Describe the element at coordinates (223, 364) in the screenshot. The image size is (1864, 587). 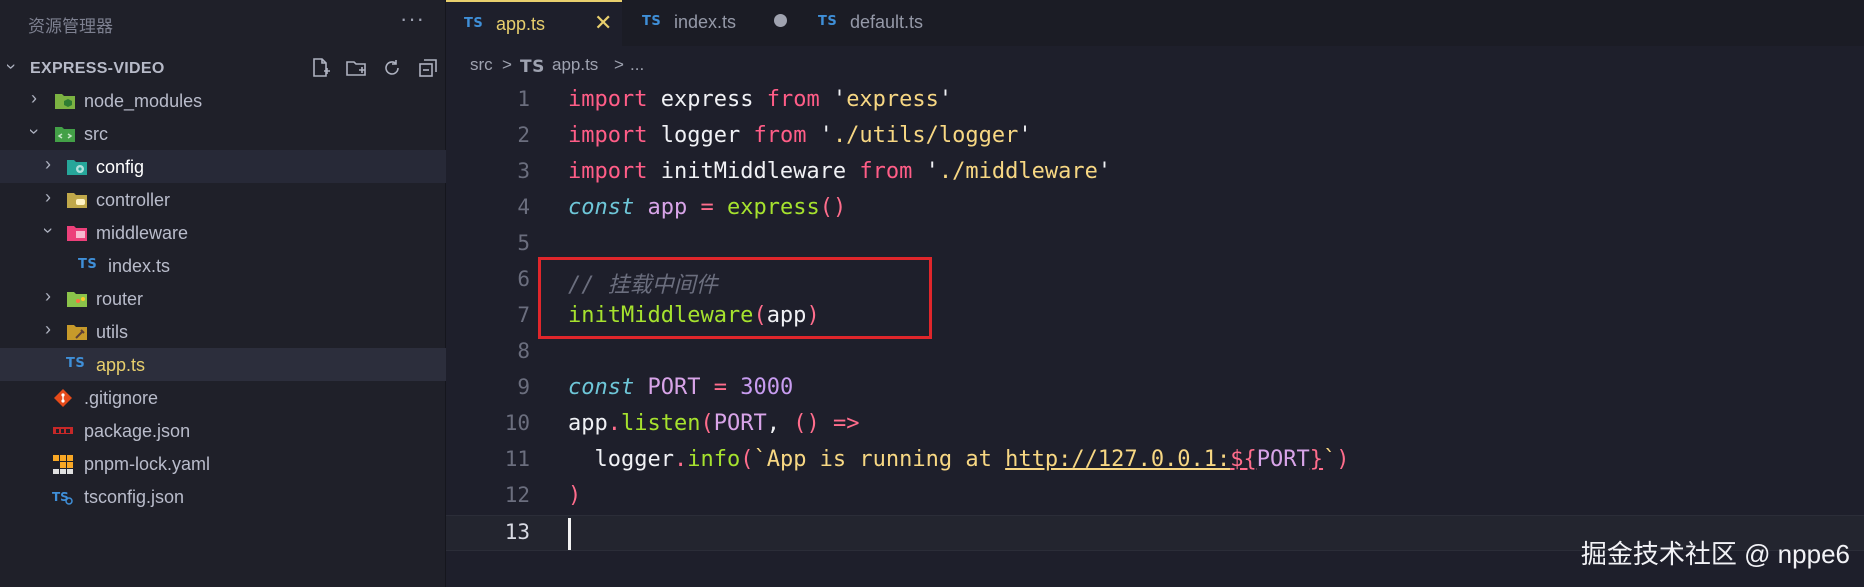
I see `tree-item-app-ts: TS app.ts` at that location.